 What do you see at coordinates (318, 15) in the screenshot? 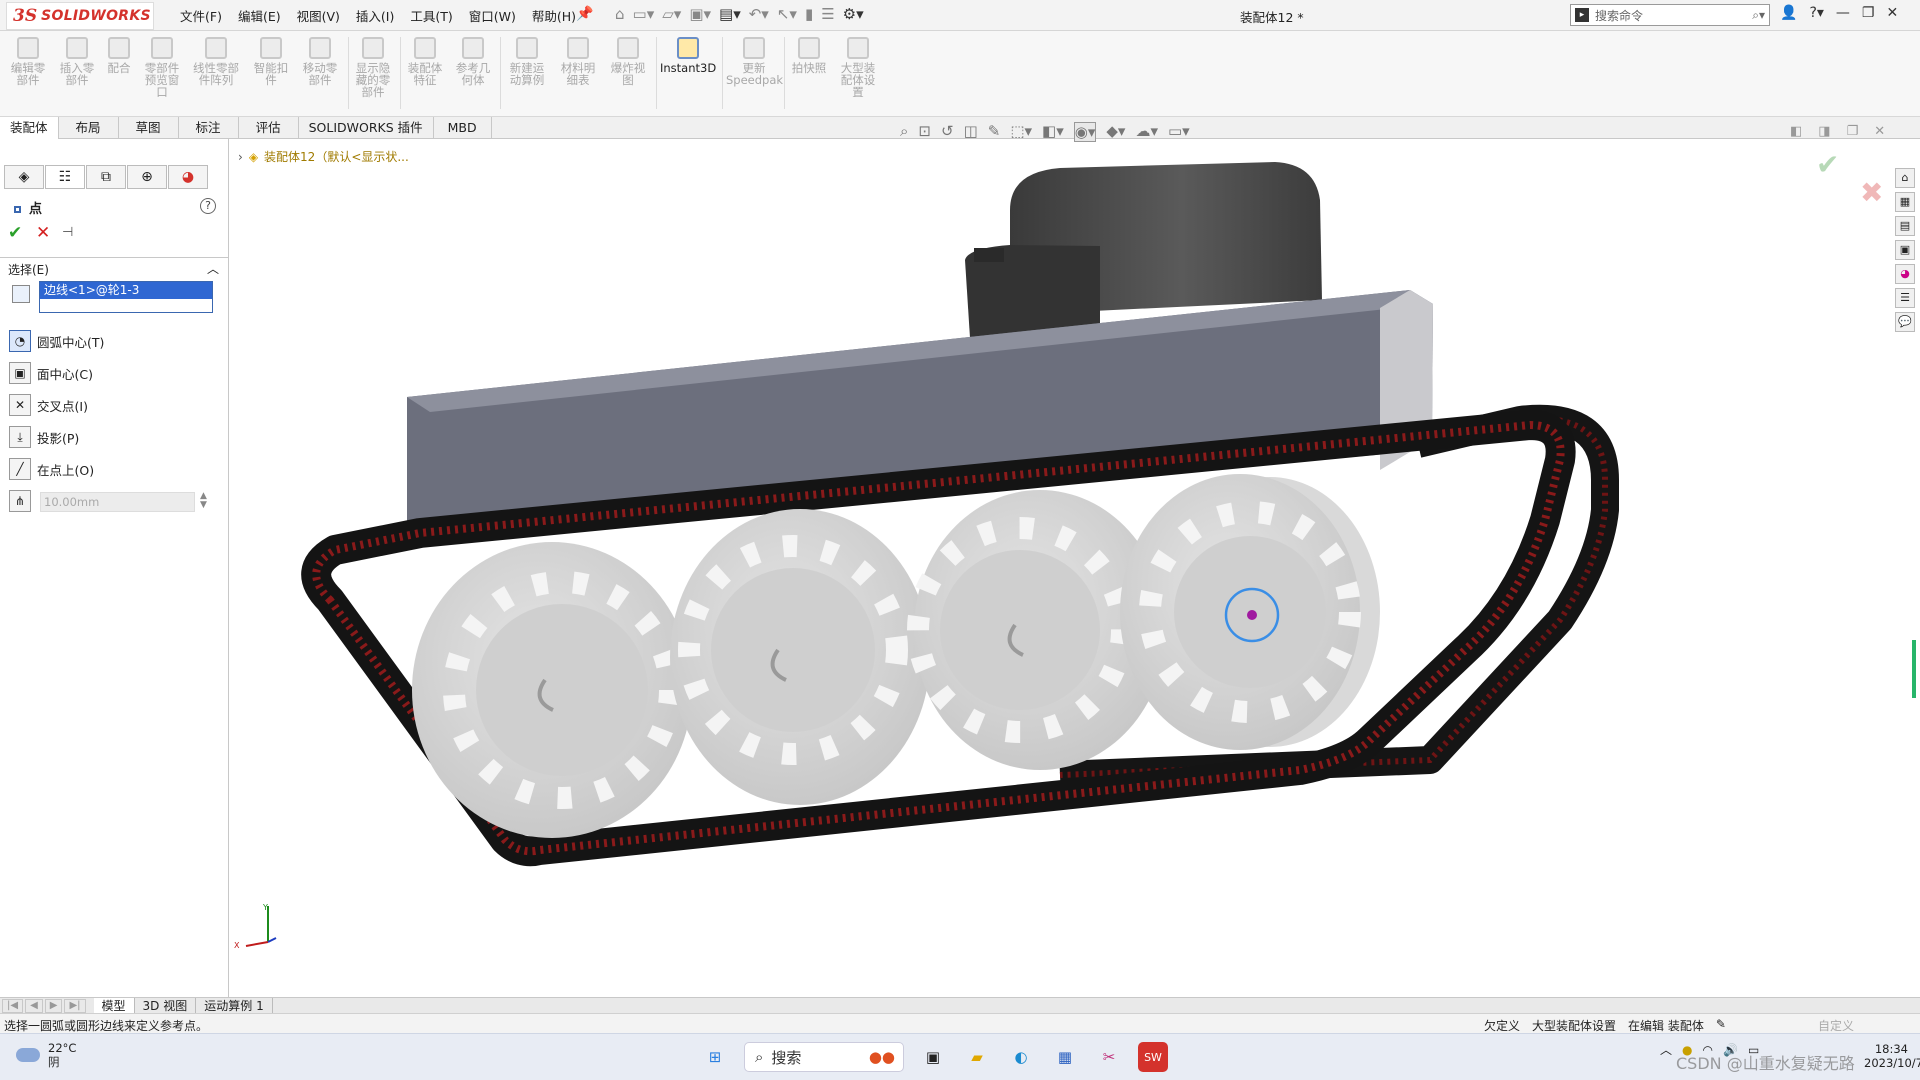
I see `menu-view: 视图(V)` at bounding box center [318, 15].